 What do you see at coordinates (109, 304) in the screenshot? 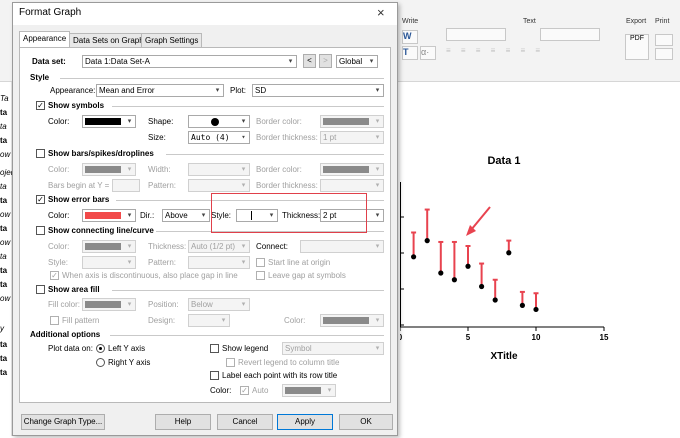
I see `fill-color-combo: ▾` at bounding box center [109, 304].